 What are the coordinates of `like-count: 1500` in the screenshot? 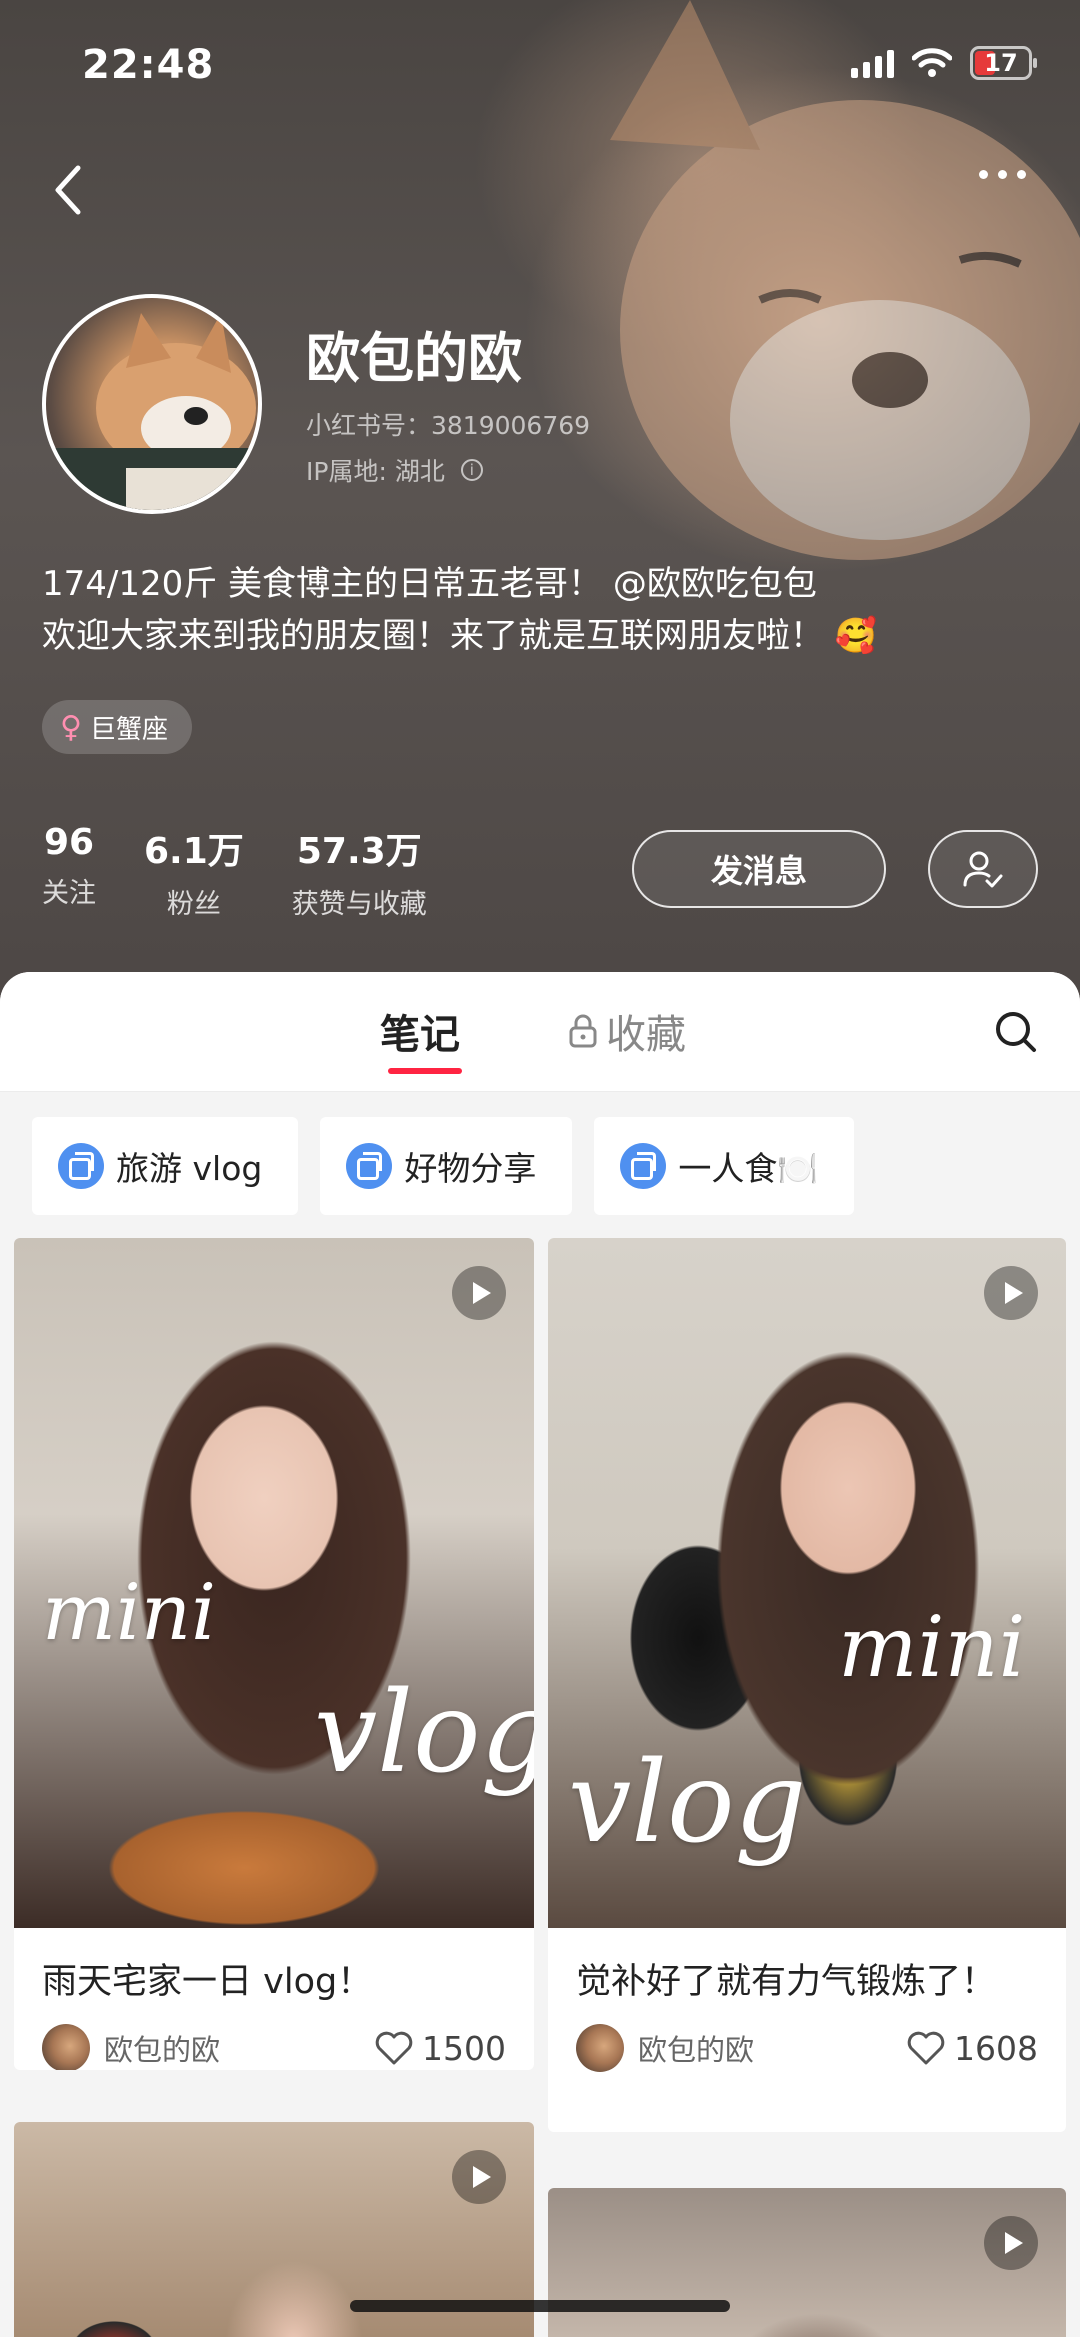 It's located at (464, 2048).